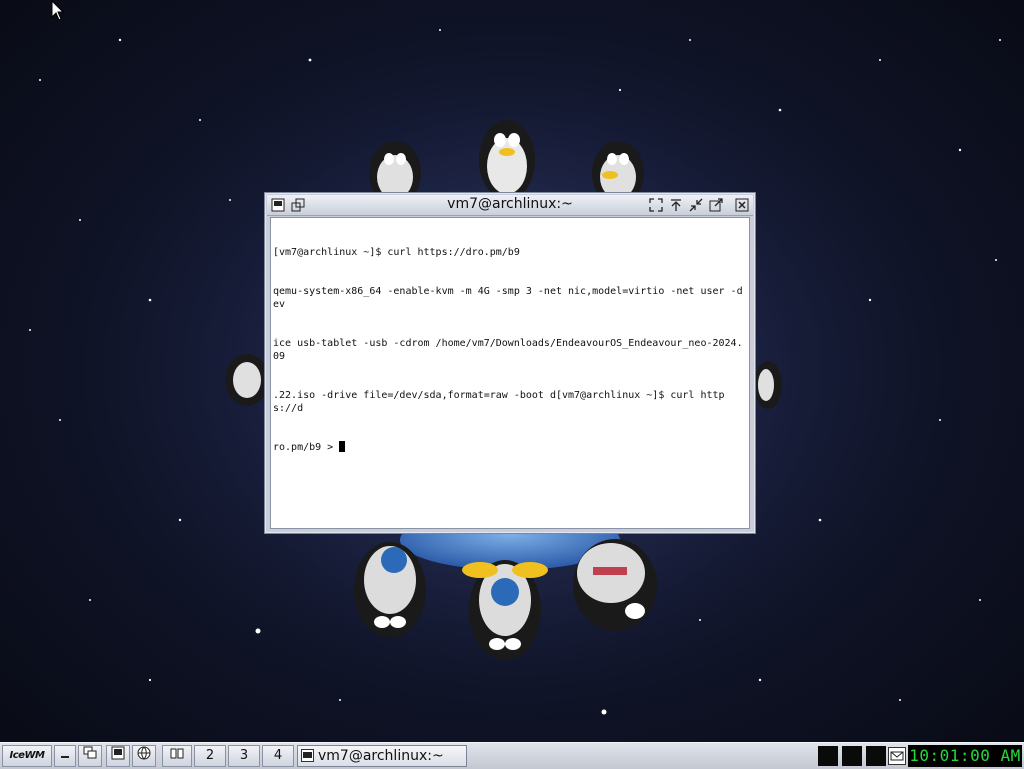  Describe the element at coordinates (742, 205) in the screenshot. I see `close-icon` at that location.